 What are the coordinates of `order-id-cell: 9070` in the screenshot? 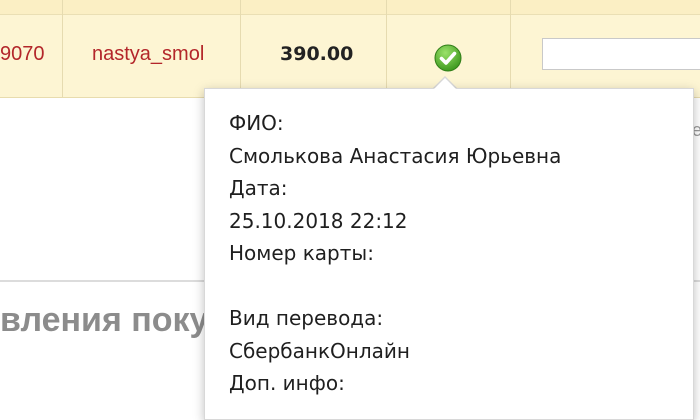 It's located at (22, 54).